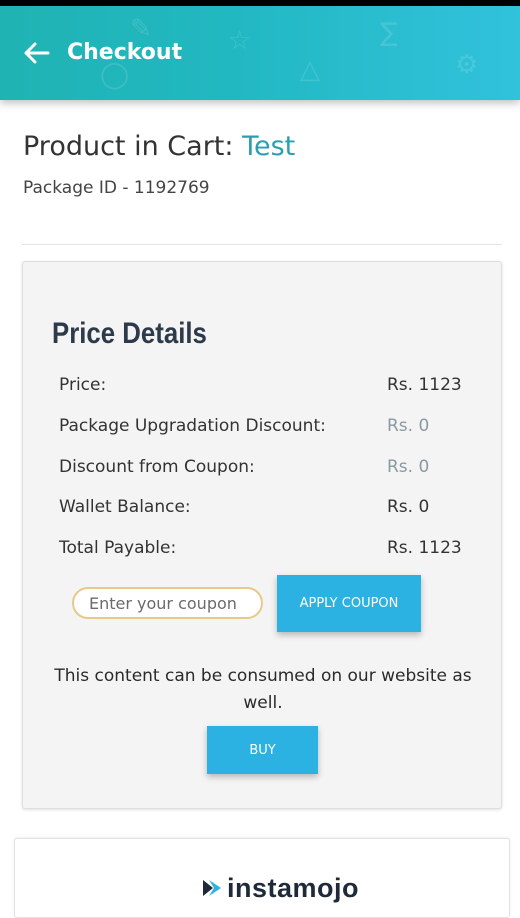  I want to click on instamojo-logo-icon, so click(212, 888).